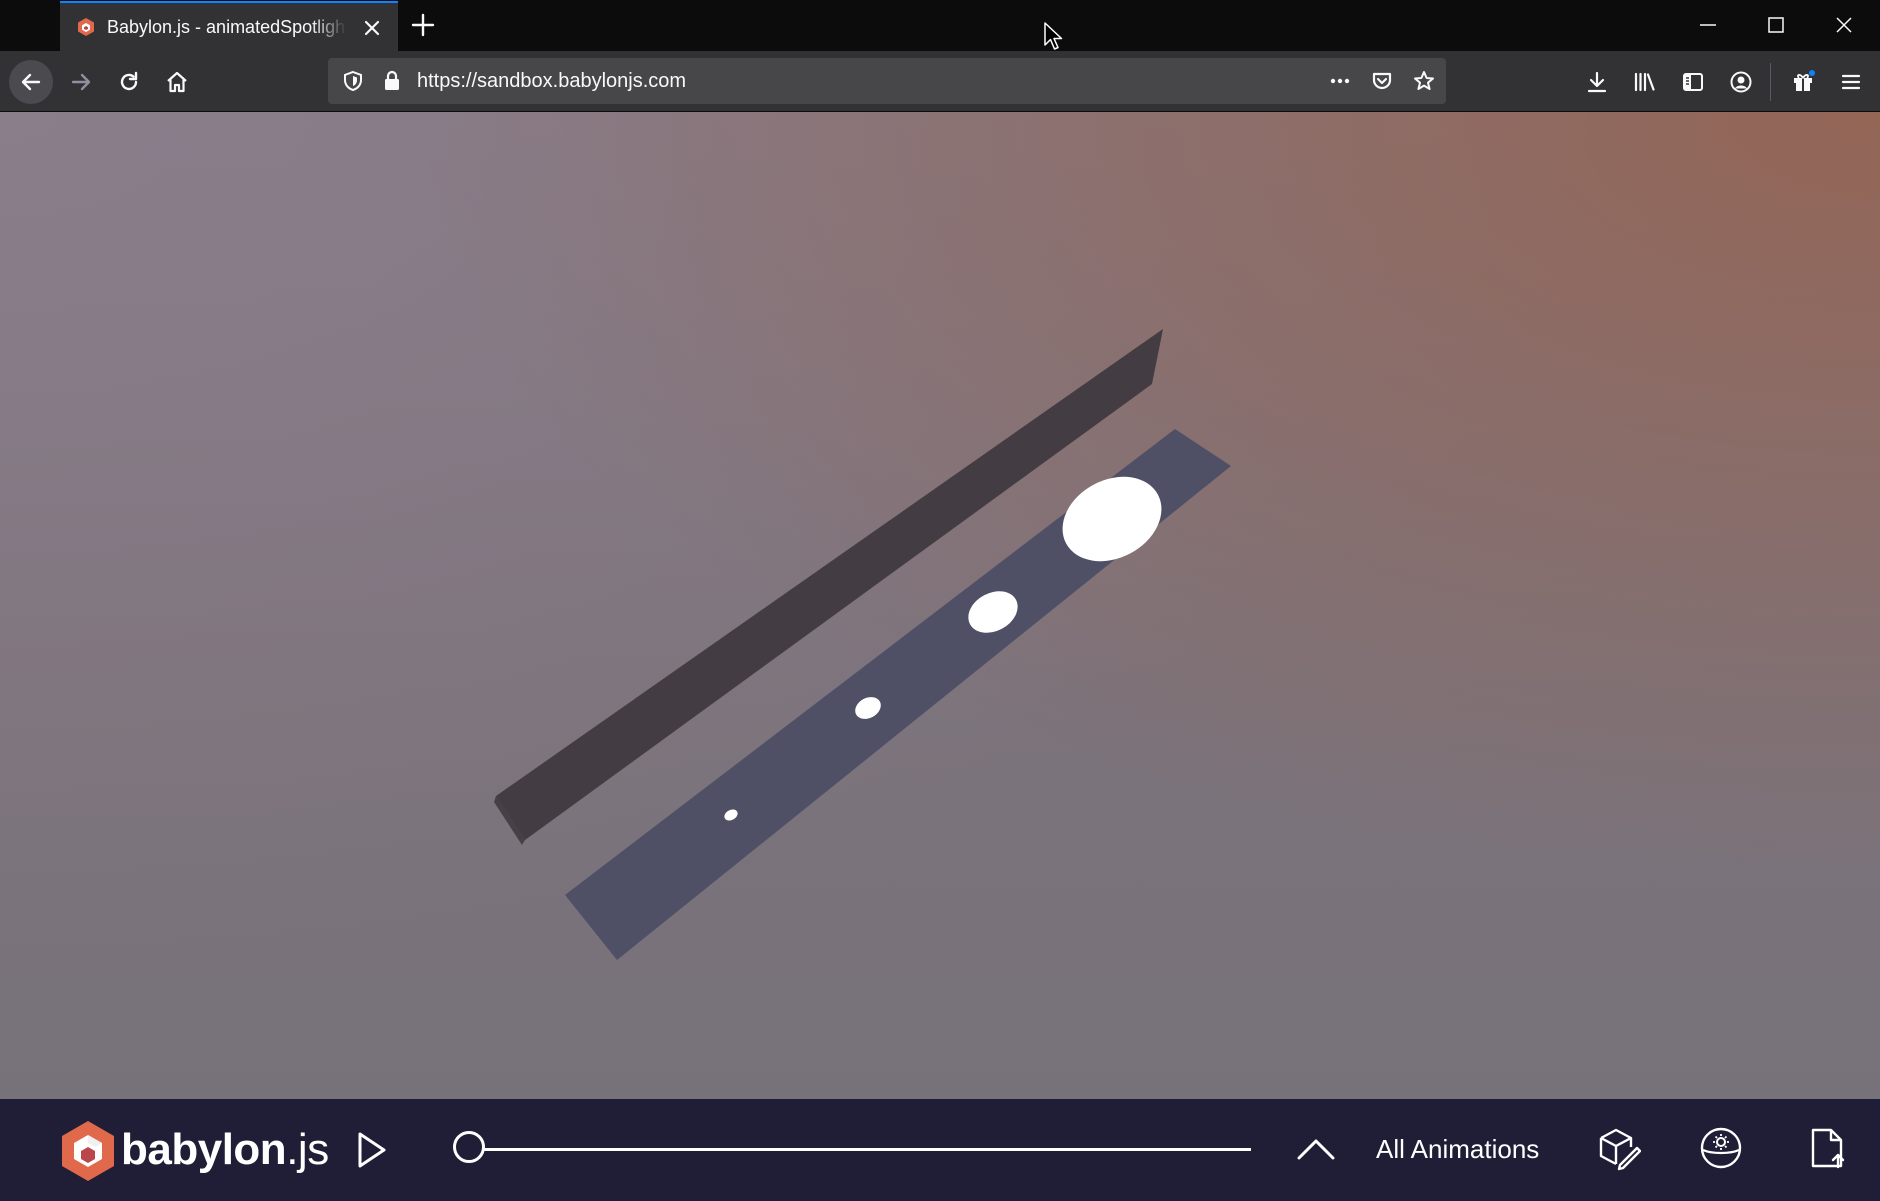 This screenshot has width=1880, height=1201. I want to click on mouse-cursor-icon, so click(1053, 36).